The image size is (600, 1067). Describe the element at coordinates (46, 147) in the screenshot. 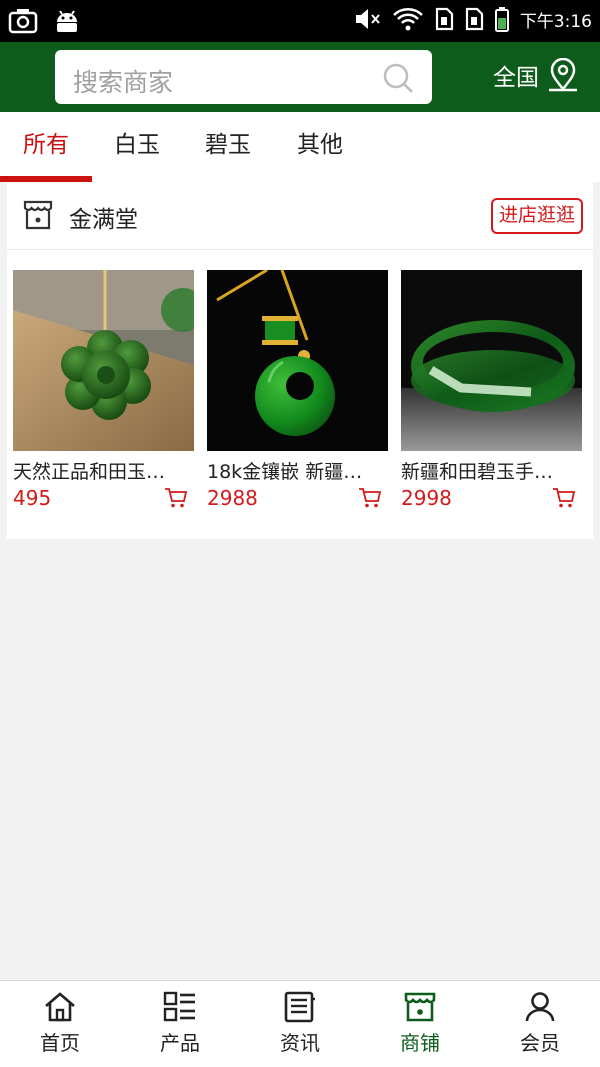

I see `tab-all: 所有` at that location.